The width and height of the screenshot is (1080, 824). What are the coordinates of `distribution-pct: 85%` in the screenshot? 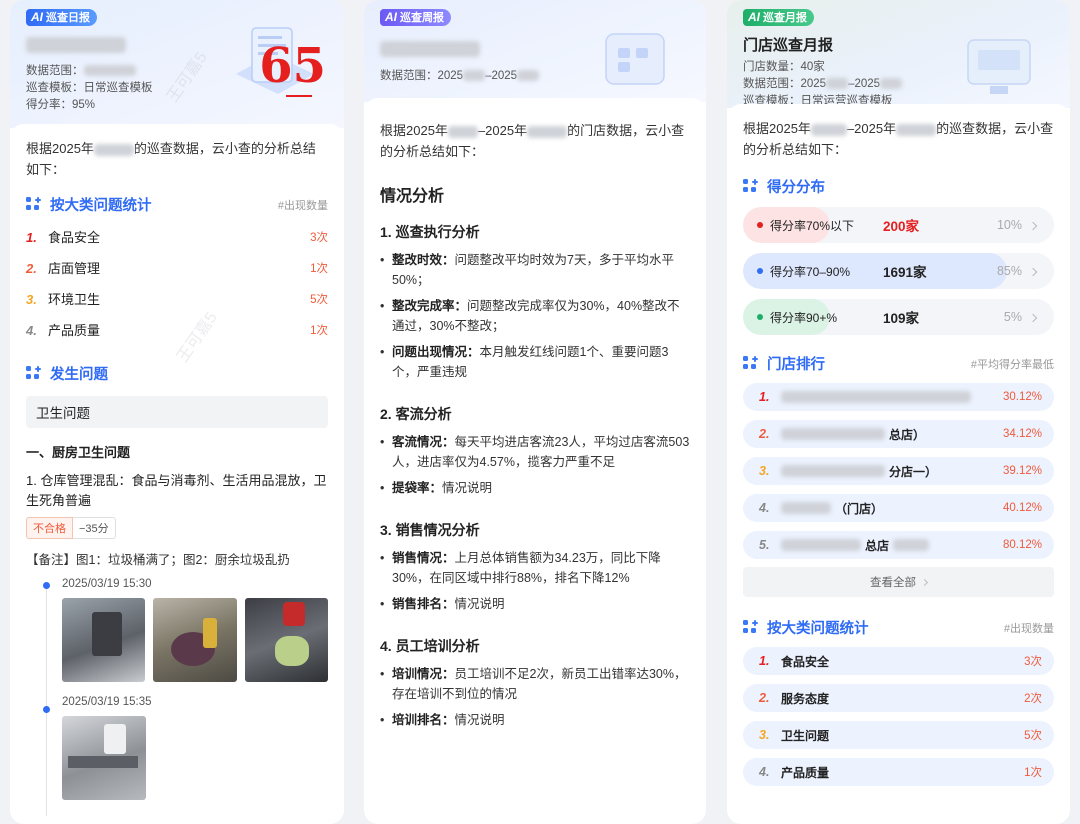 It's located at (1009, 271).